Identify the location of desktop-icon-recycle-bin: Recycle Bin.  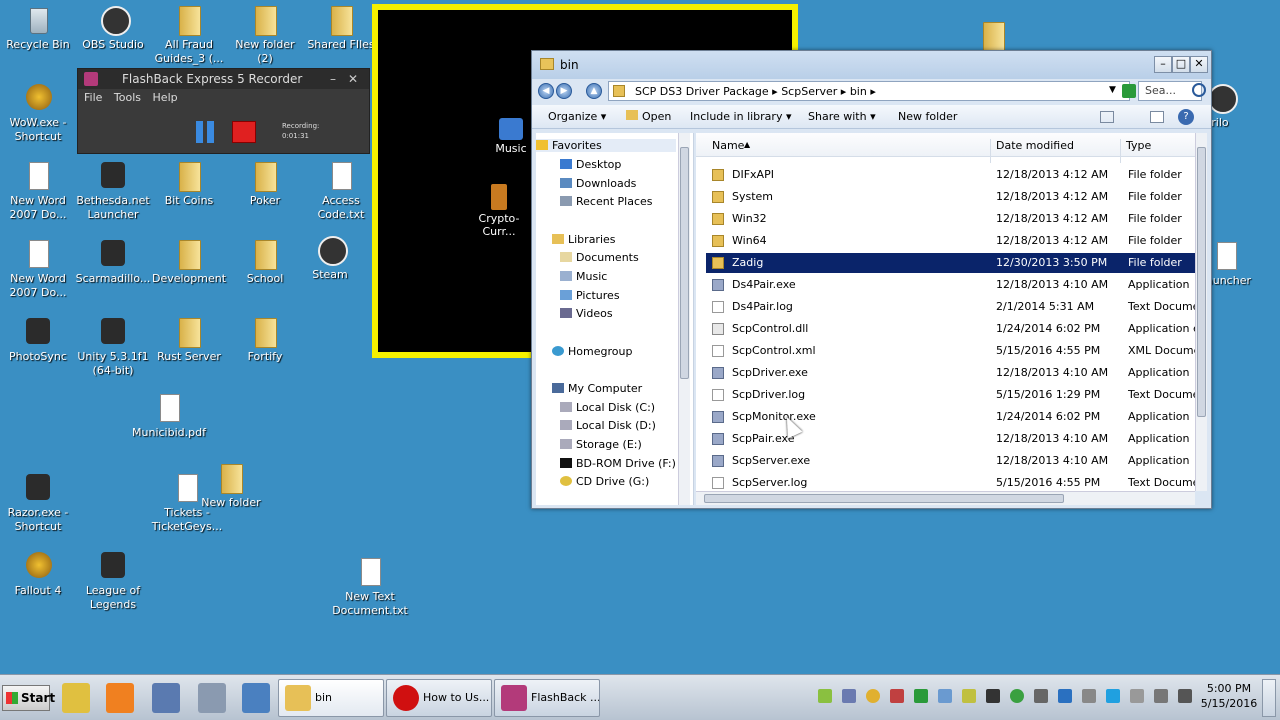
(38, 28).